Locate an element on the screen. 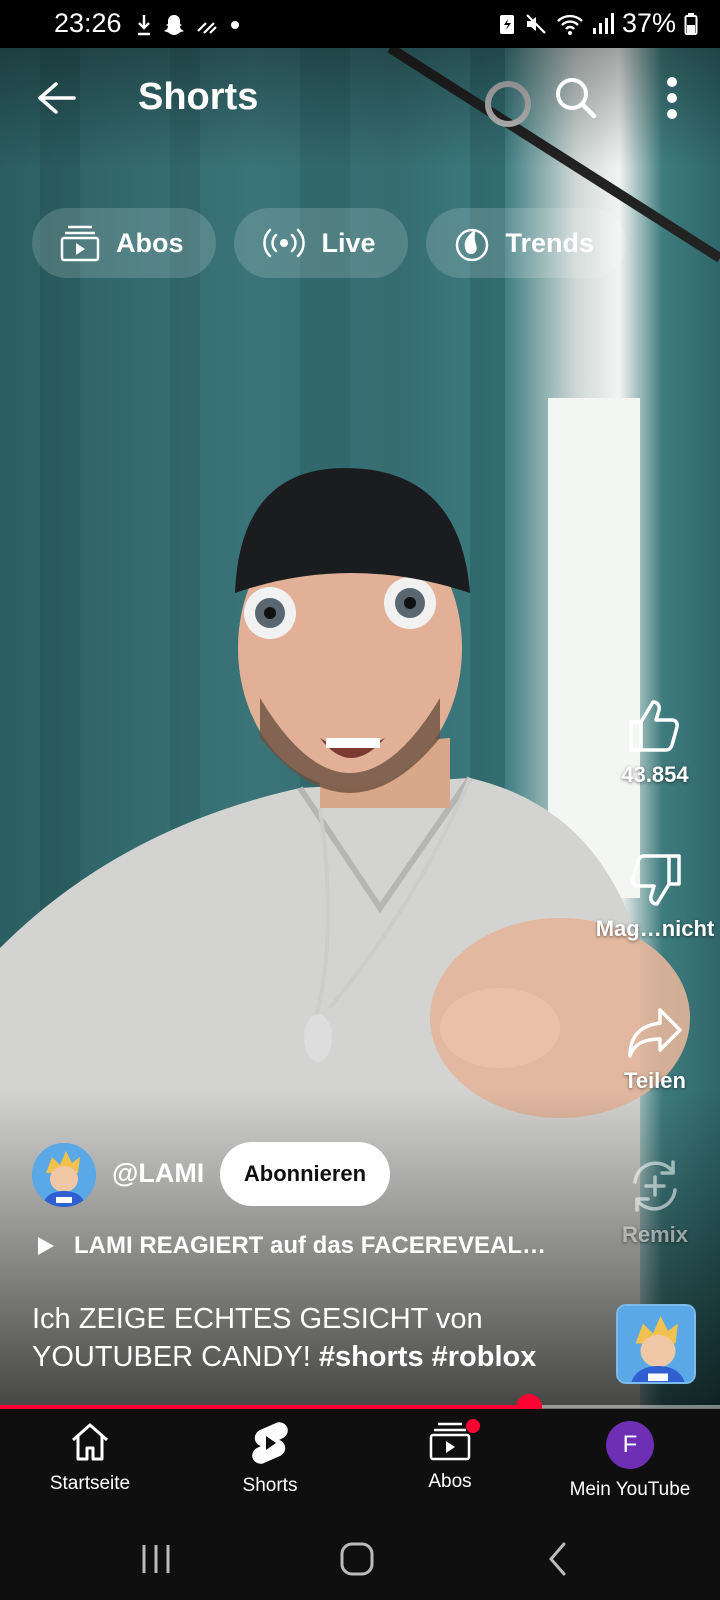 This screenshot has width=720, height=1600. nav-abos: Abos is located at coordinates (450, 1464).